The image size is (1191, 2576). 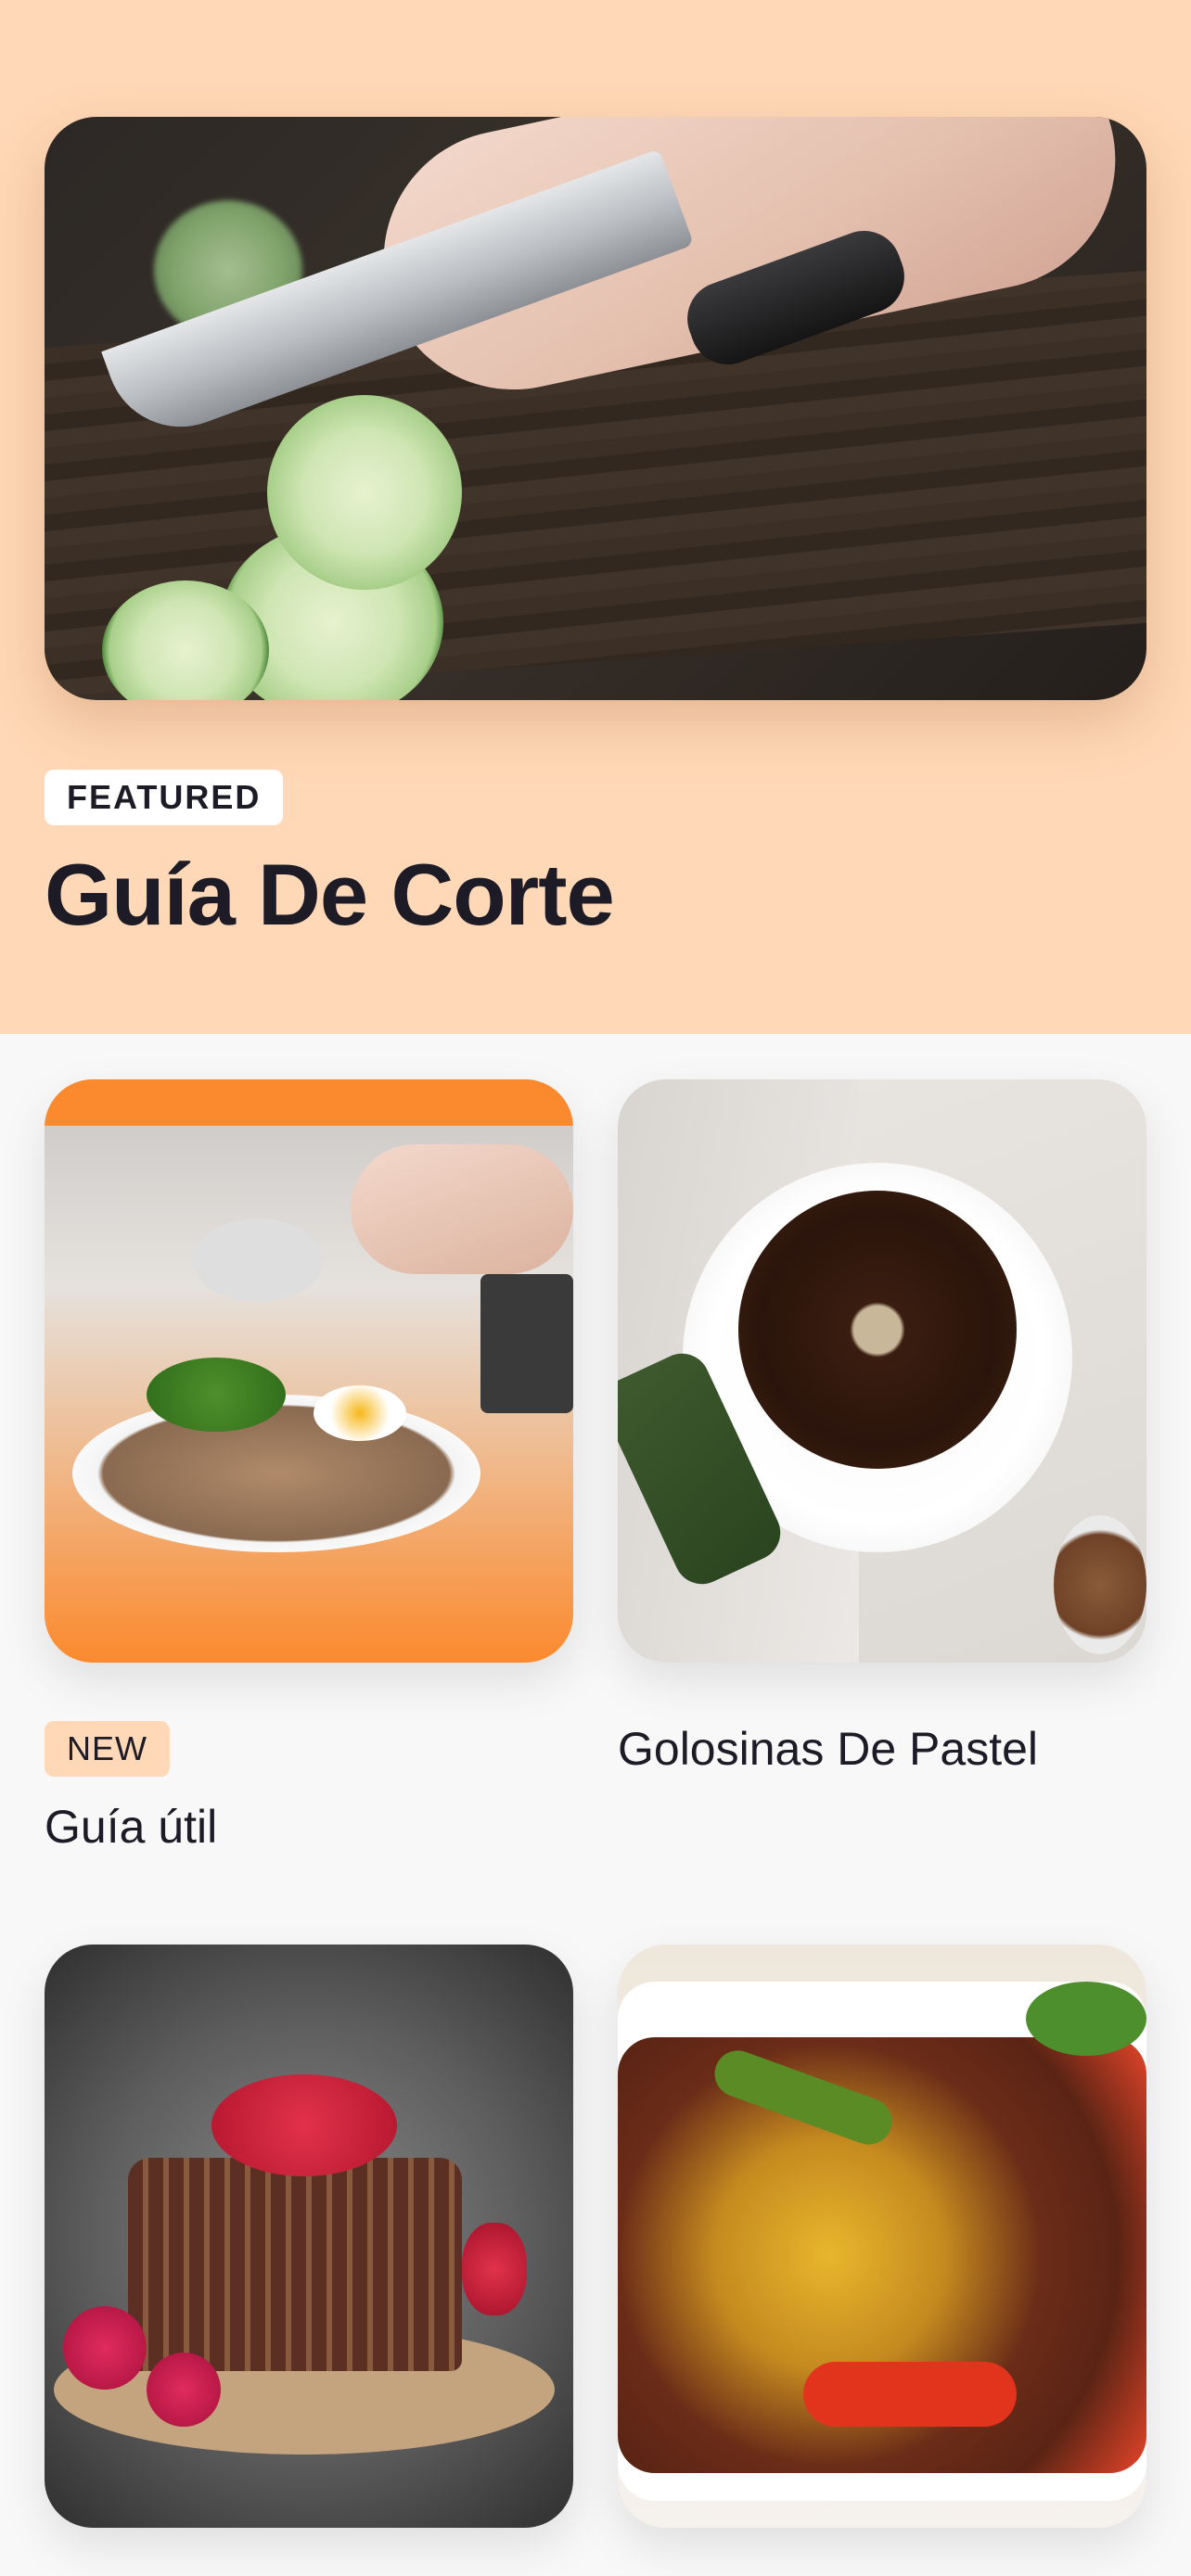 I want to click on card-image-buckwheat, so click(x=309, y=1371).